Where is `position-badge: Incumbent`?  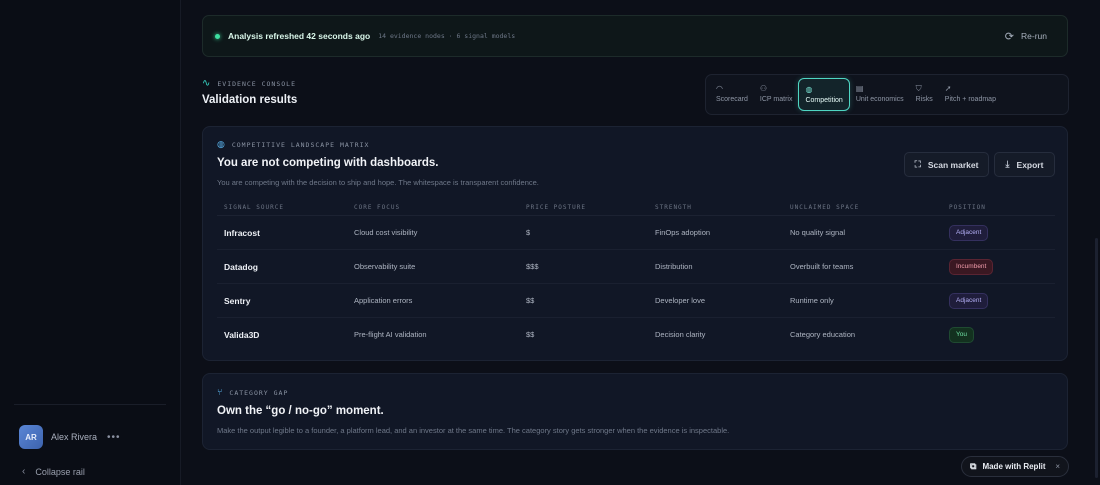 position-badge: Incumbent is located at coordinates (971, 266).